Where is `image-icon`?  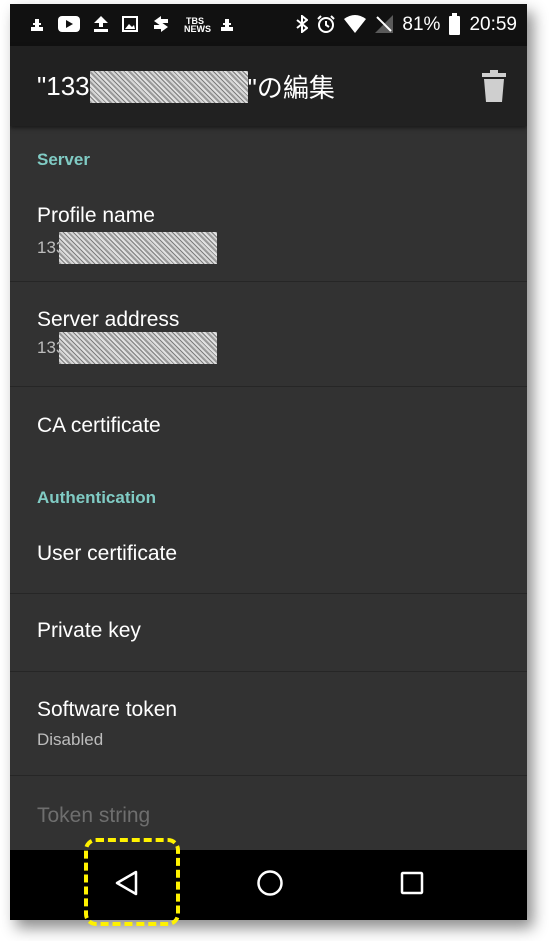 image-icon is located at coordinates (130, 25).